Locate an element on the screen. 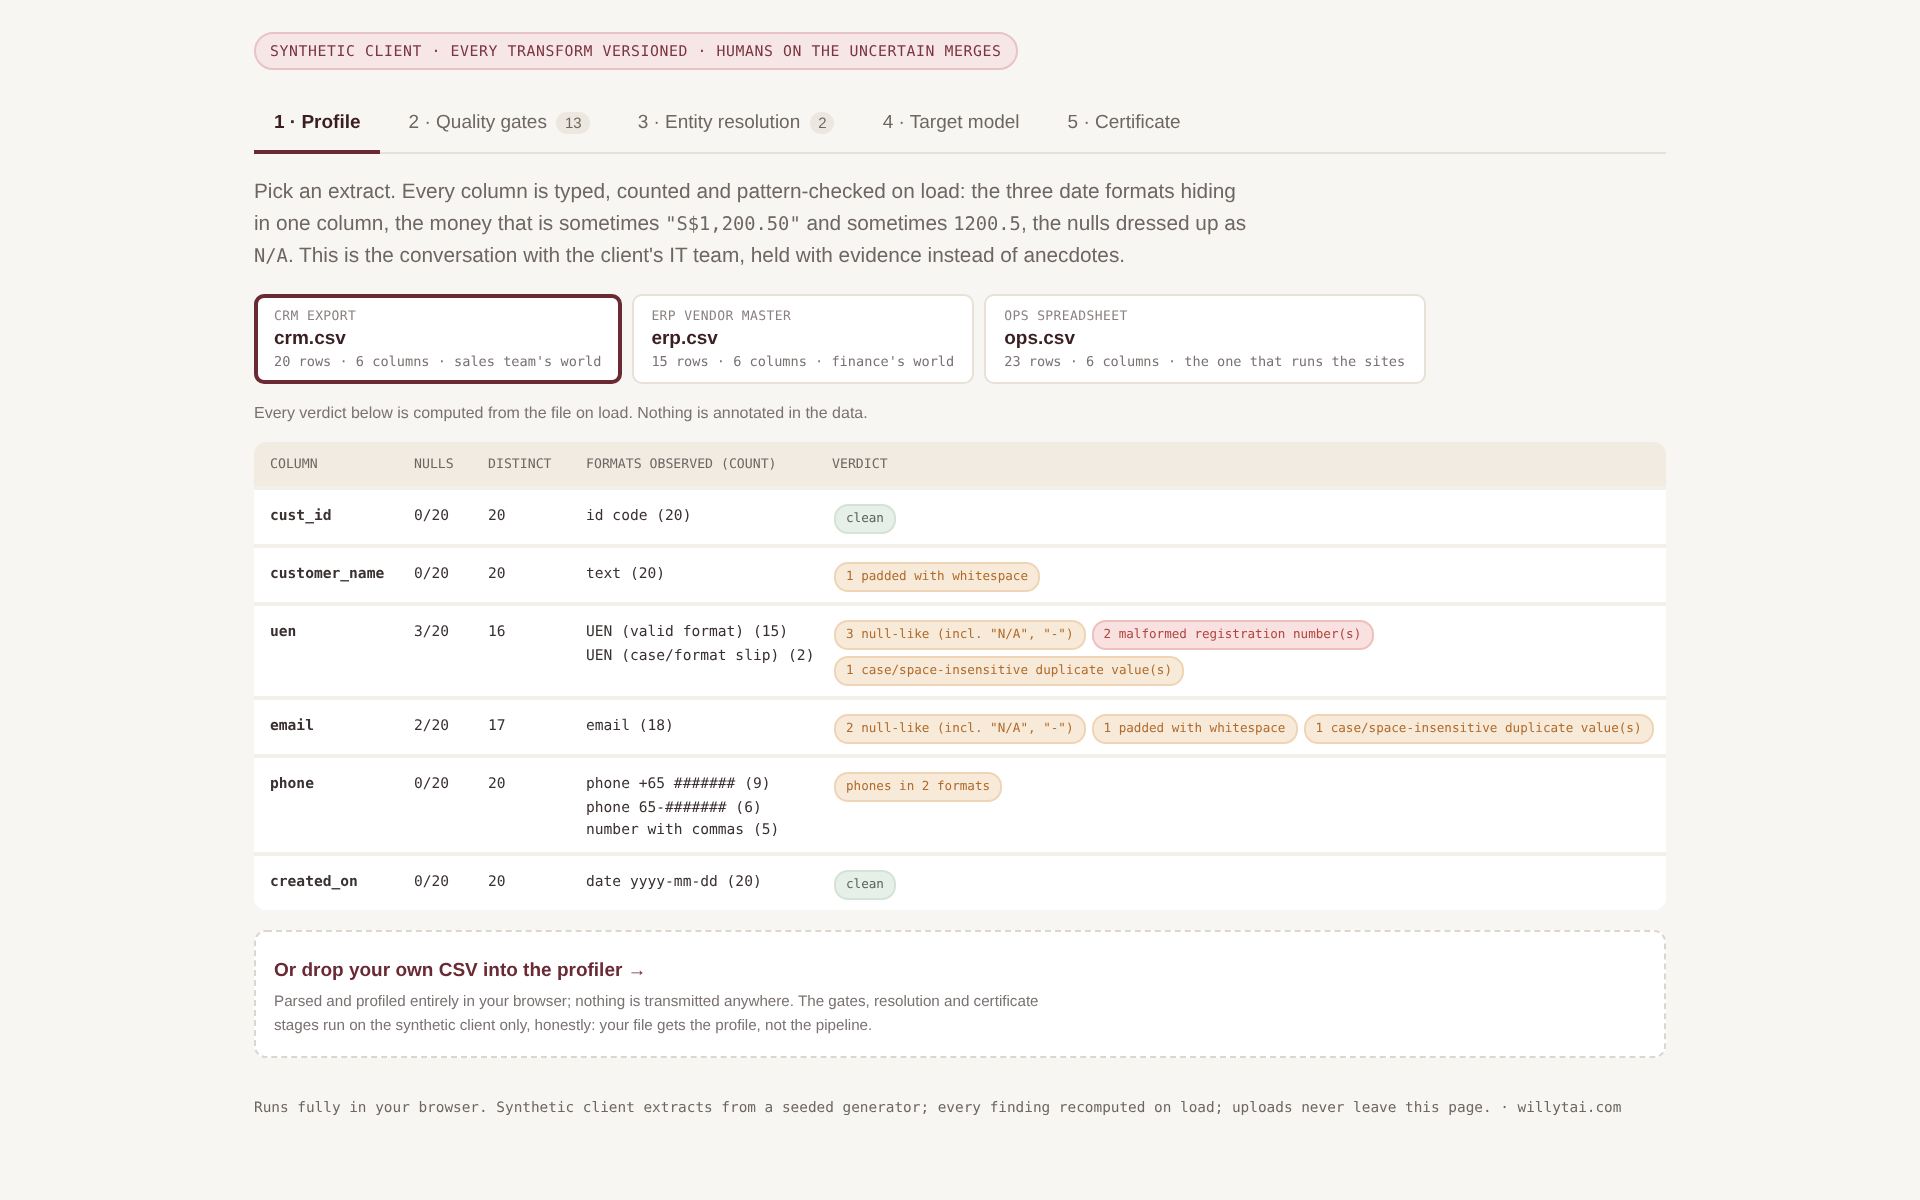 The image size is (1920, 1200). intro-paragraph: Pick an extract. Every column is typed, counted and pattern-checked on load: the three date formats hiding in one column, the money that is sometimes "S$1,200.50" and sometimes 1200.5, the nulls dressed up as N/A. This is the conversation with the client's IT team, held with evidence instead of anecdotes. is located at coordinates (751, 226).